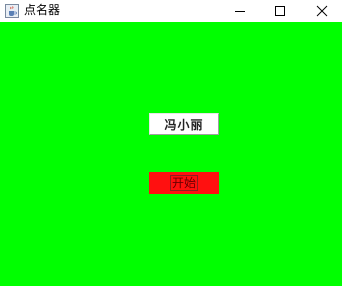  I want to click on maximize-icon, so click(280, 11).